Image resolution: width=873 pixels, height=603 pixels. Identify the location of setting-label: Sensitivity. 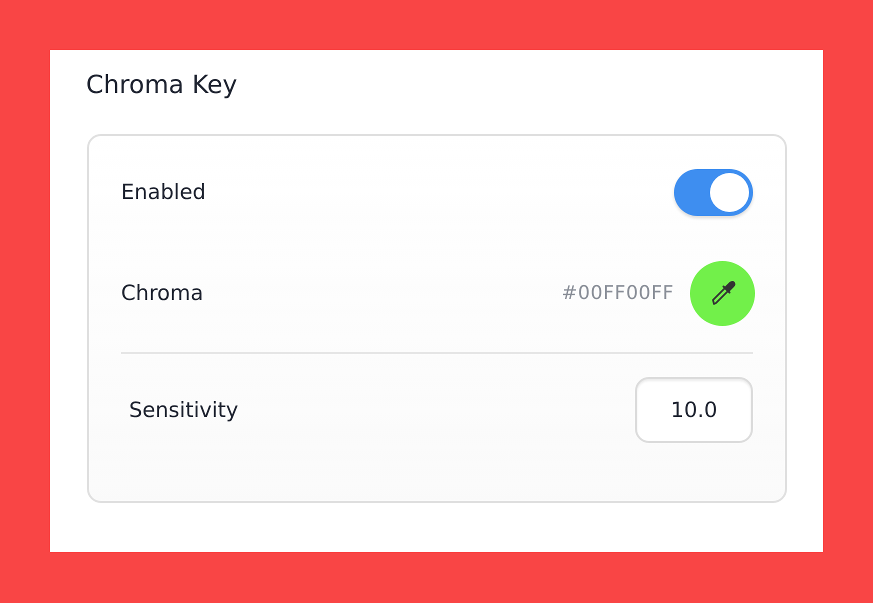
(183, 410).